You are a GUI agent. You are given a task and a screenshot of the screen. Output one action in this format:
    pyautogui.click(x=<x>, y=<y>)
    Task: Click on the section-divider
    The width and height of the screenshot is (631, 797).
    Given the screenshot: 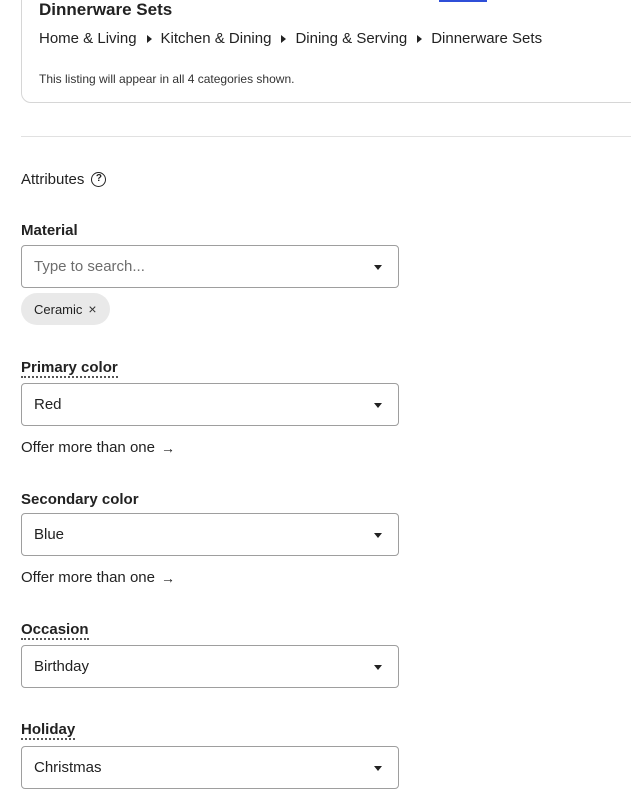 What is the action you would take?
    pyautogui.click(x=326, y=136)
    